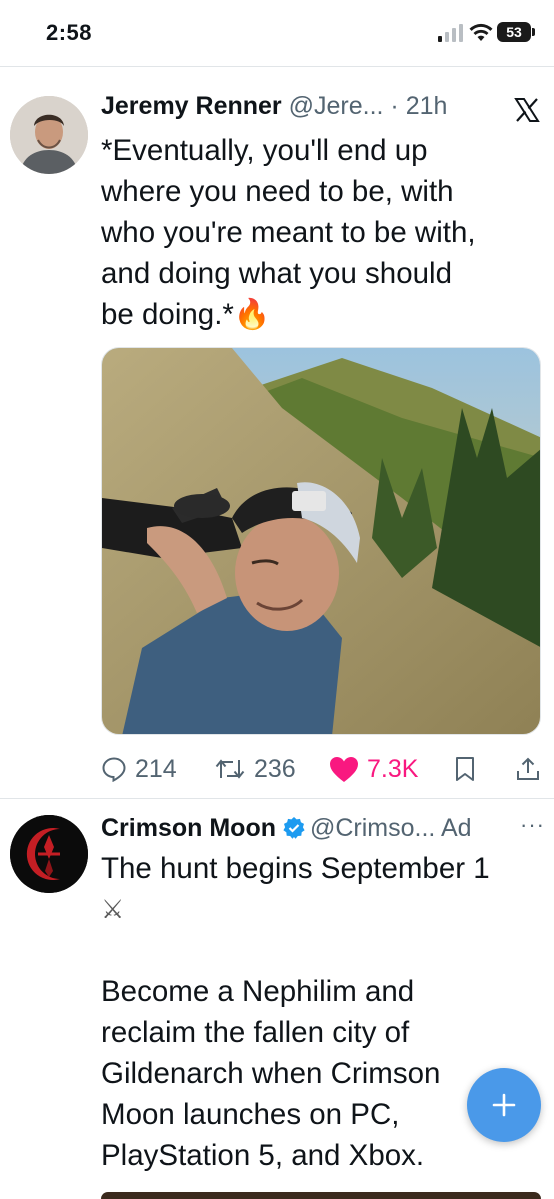 The image size is (554, 1199). What do you see at coordinates (230, 769) in the screenshot?
I see `retweet-icon` at bounding box center [230, 769].